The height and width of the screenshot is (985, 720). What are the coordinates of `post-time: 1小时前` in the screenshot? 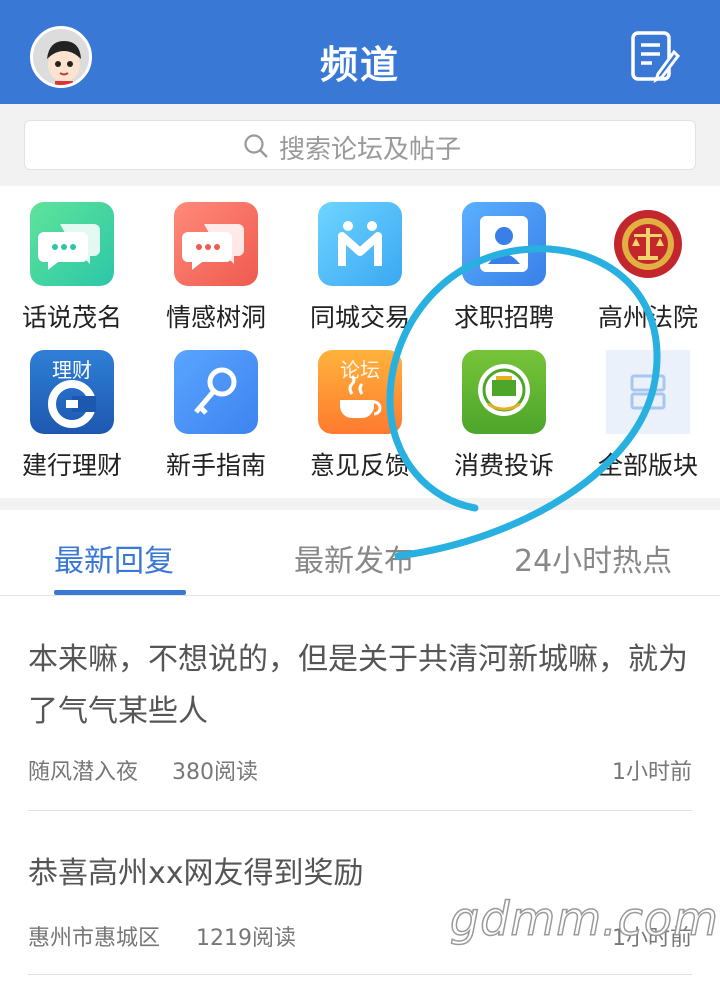 It's located at (652, 772).